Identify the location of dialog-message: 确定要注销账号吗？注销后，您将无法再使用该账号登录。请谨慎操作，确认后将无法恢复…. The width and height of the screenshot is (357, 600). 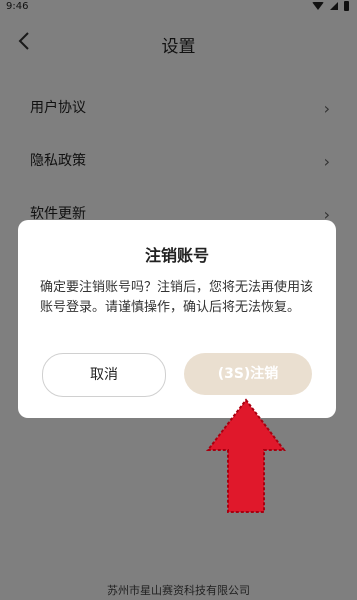
(177, 297).